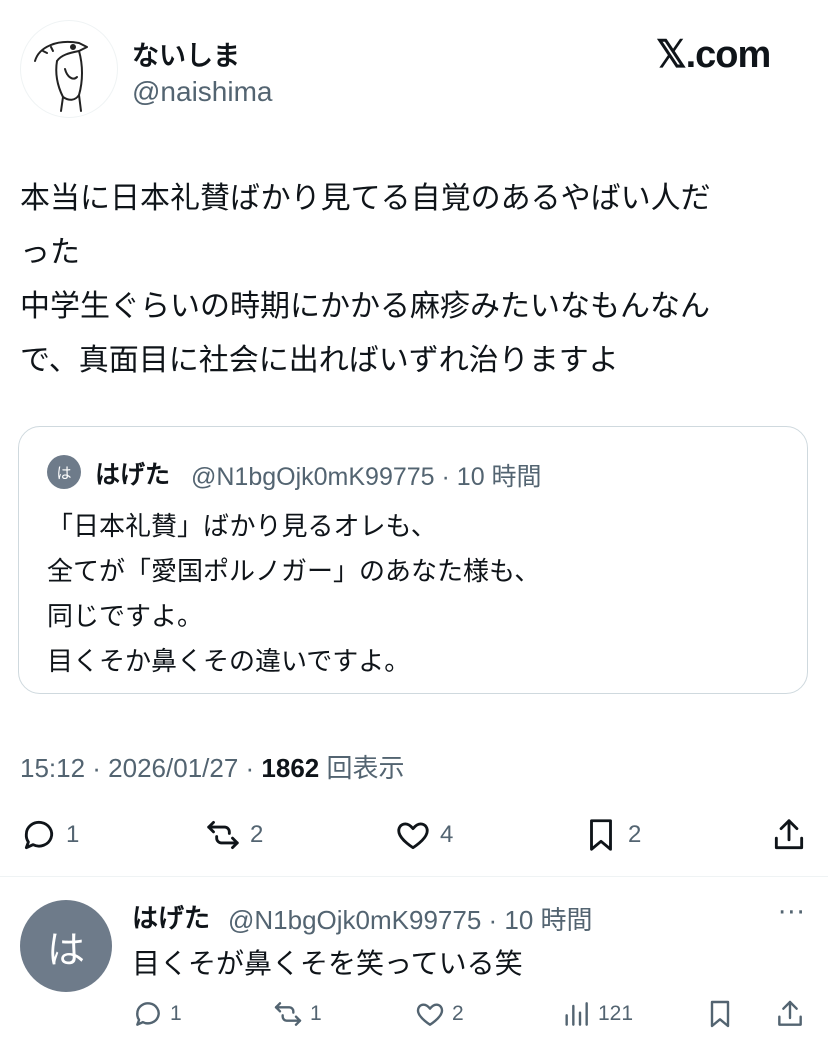  I want to click on reply-count: 1, so click(73, 834).